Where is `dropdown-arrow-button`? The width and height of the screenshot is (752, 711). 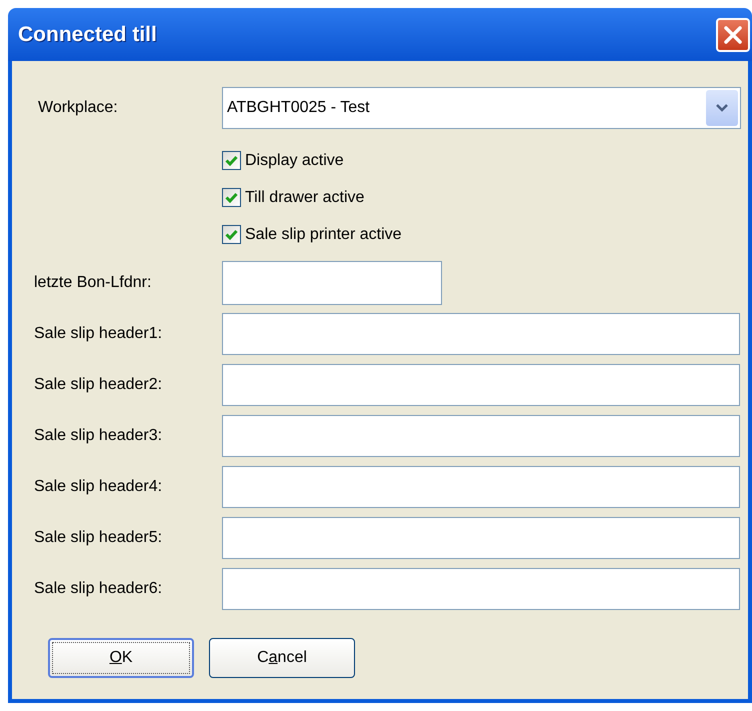
dropdown-arrow-button is located at coordinates (722, 108).